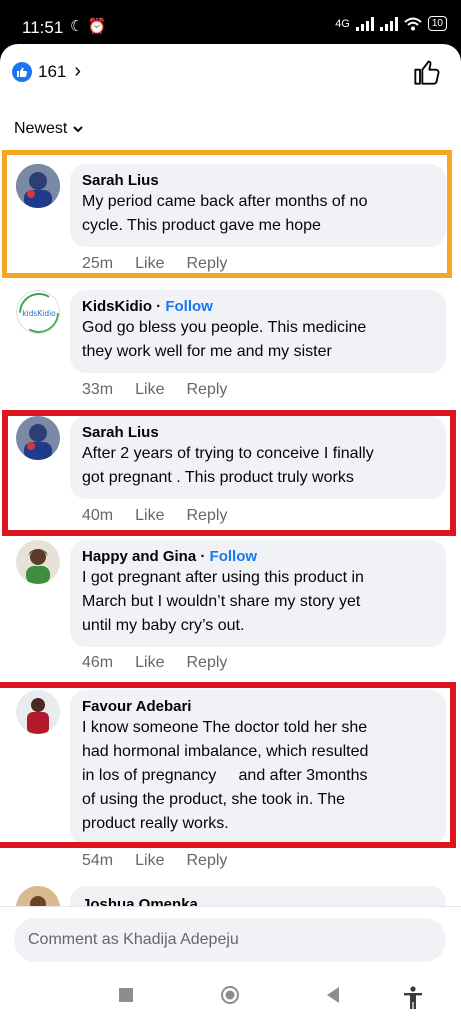 The image size is (461, 1024). I want to click on comment-time: 33m, so click(98, 389).